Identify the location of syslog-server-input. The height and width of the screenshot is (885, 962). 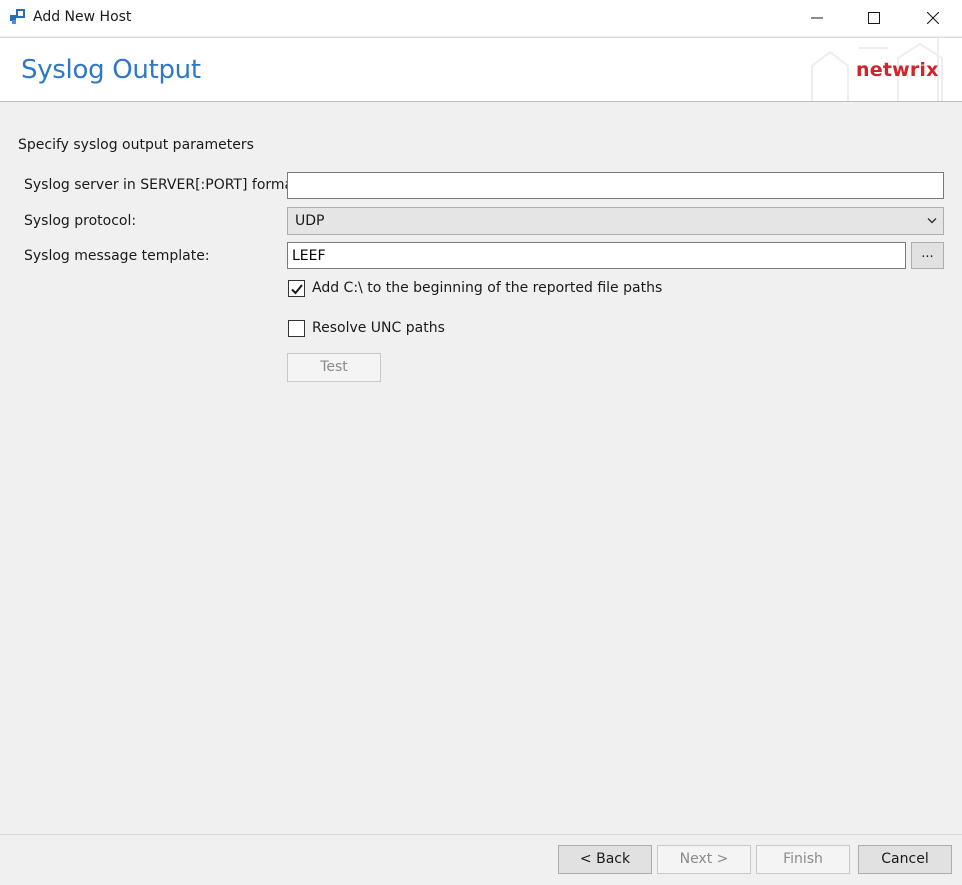
(615, 185).